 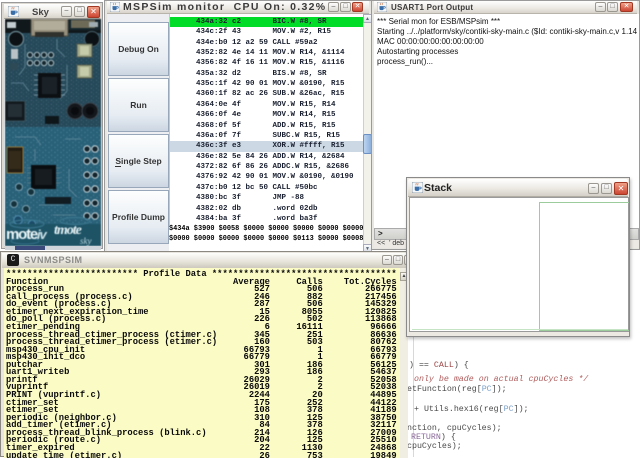 What do you see at coordinates (68, 230) in the screenshot?
I see `svg-text: tmote` at bounding box center [68, 230].